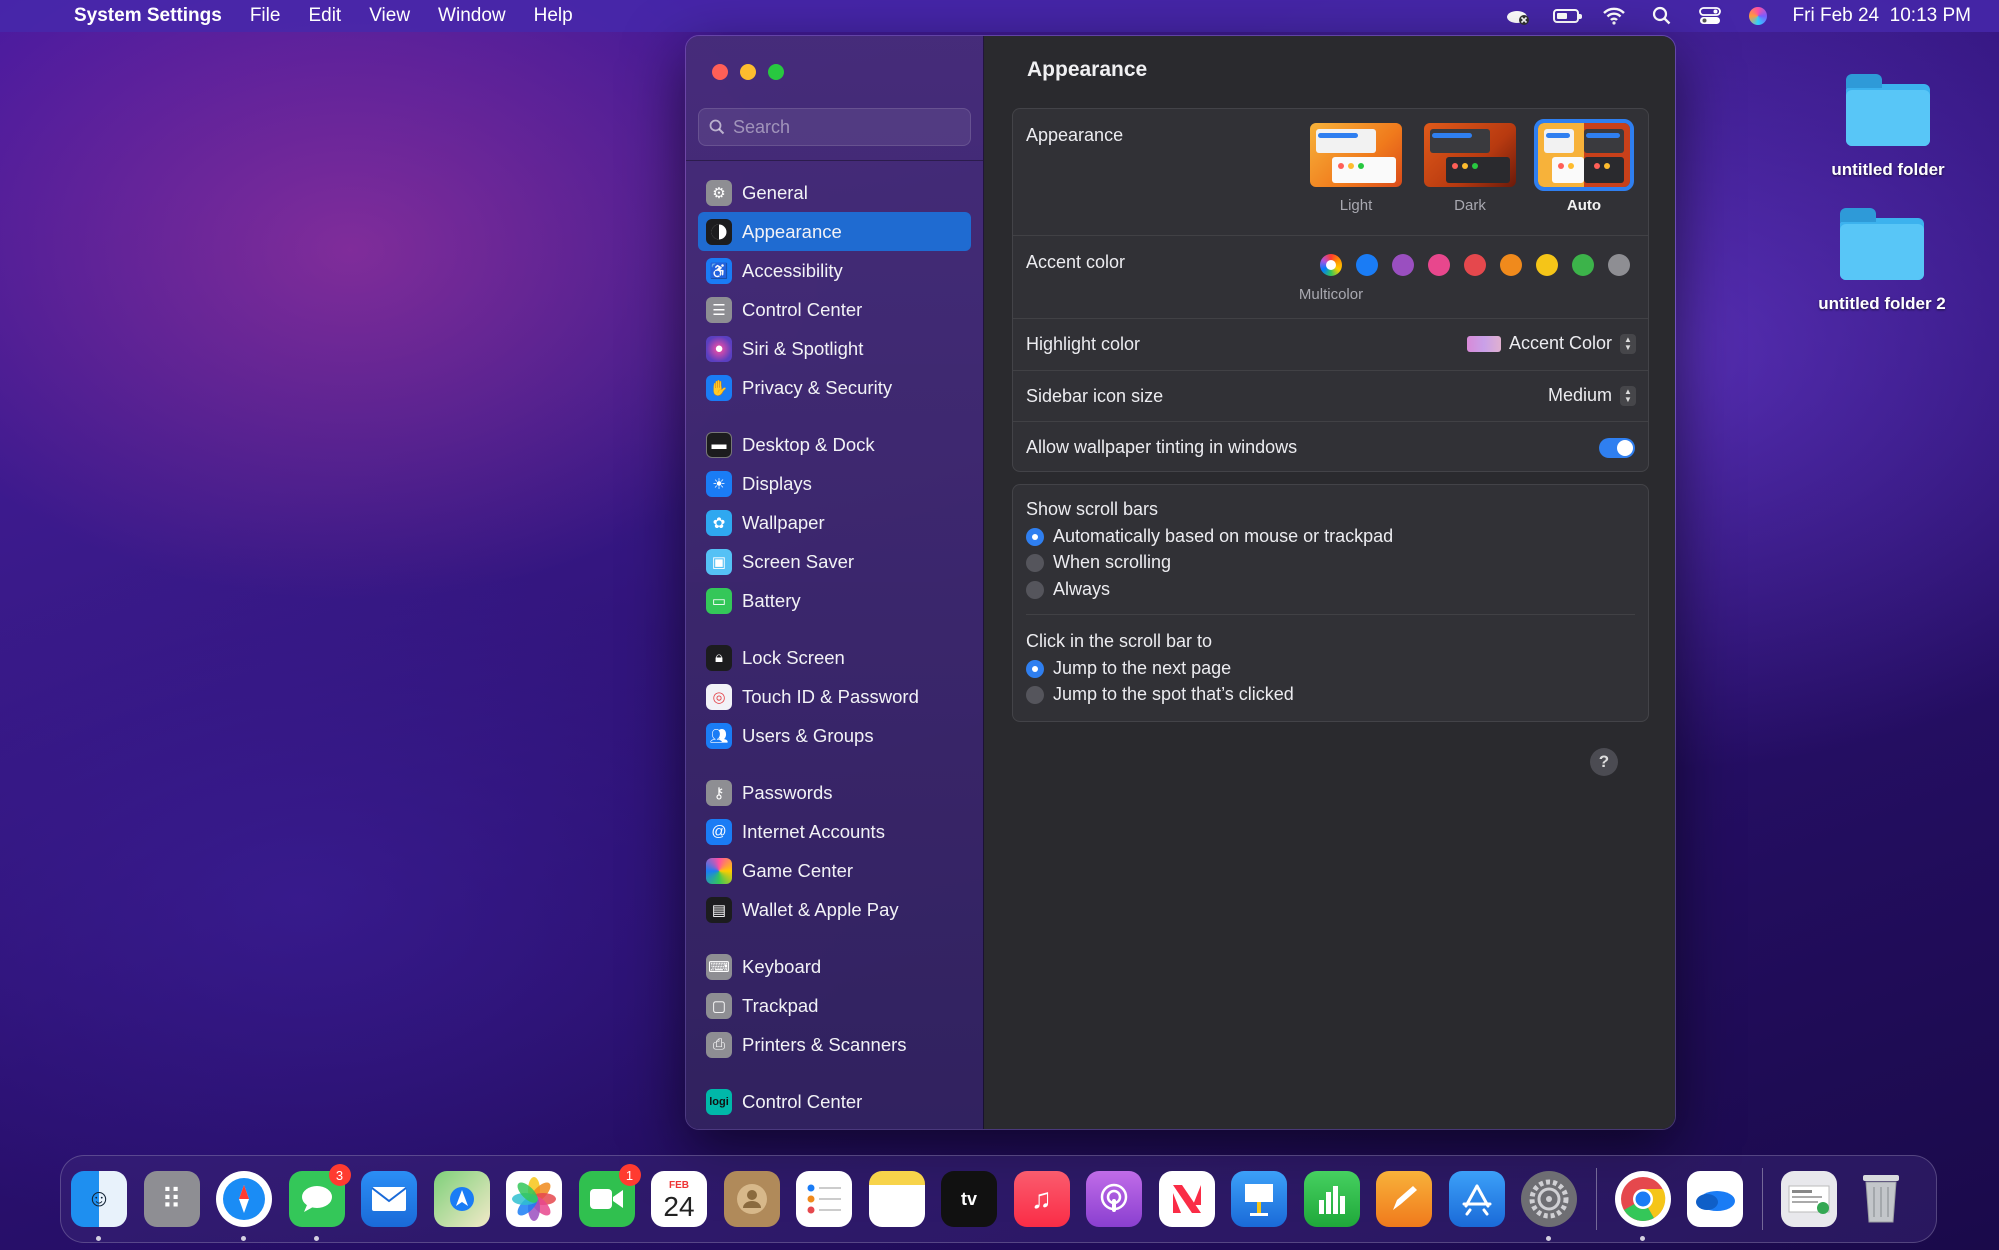  What do you see at coordinates (834, 1101) in the screenshot?
I see `sidebar-item-logi-control-center: logi Control Center` at bounding box center [834, 1101].